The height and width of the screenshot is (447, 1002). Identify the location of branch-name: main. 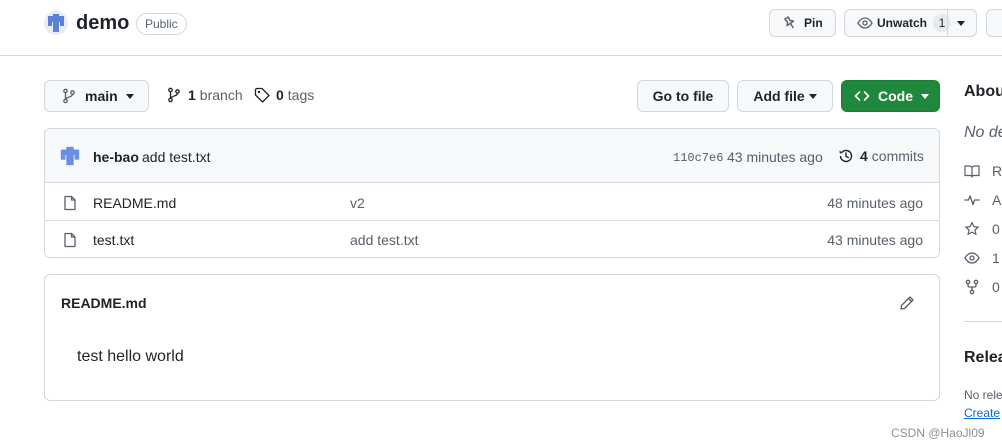
(101, 96).